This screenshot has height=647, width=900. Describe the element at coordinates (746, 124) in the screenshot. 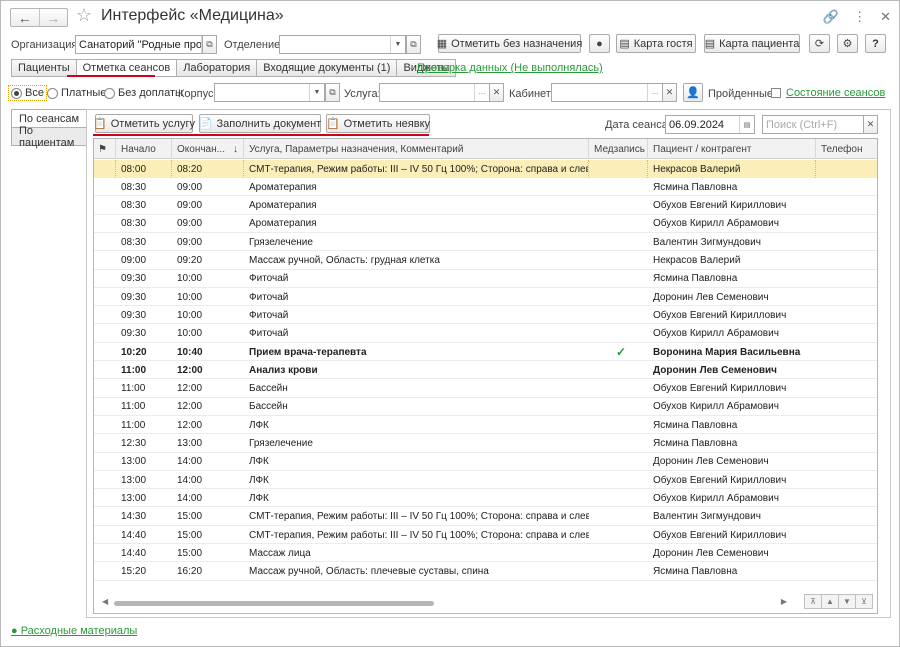

I see `calendar-icon: ▤` at that location.